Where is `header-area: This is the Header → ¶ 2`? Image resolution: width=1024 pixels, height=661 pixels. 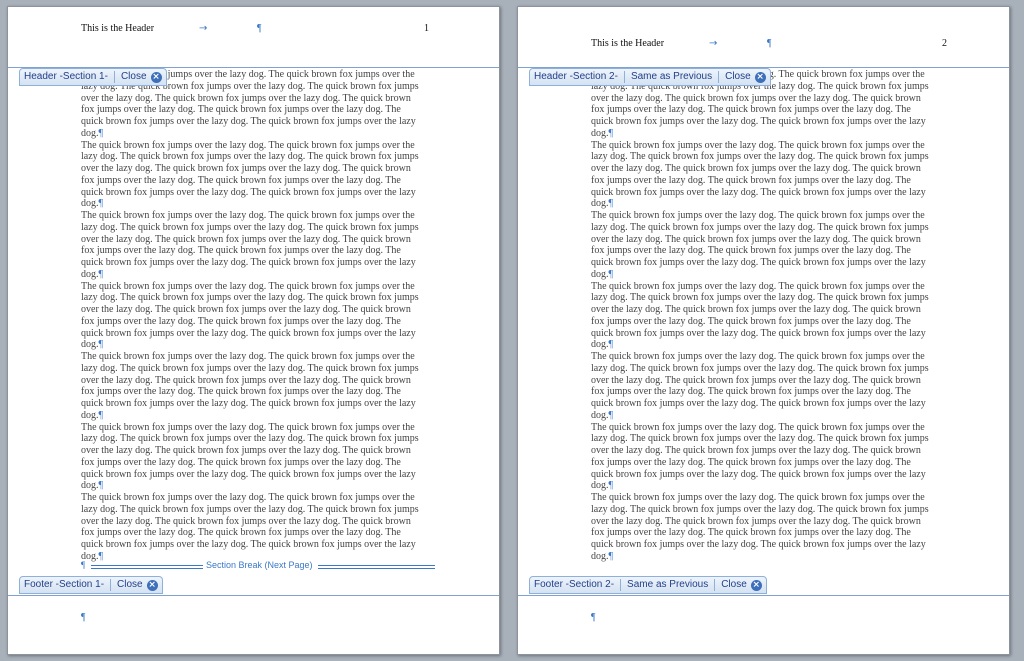
header-area: This is the Header → ¶ 2 is located at coordinates (769, 44).